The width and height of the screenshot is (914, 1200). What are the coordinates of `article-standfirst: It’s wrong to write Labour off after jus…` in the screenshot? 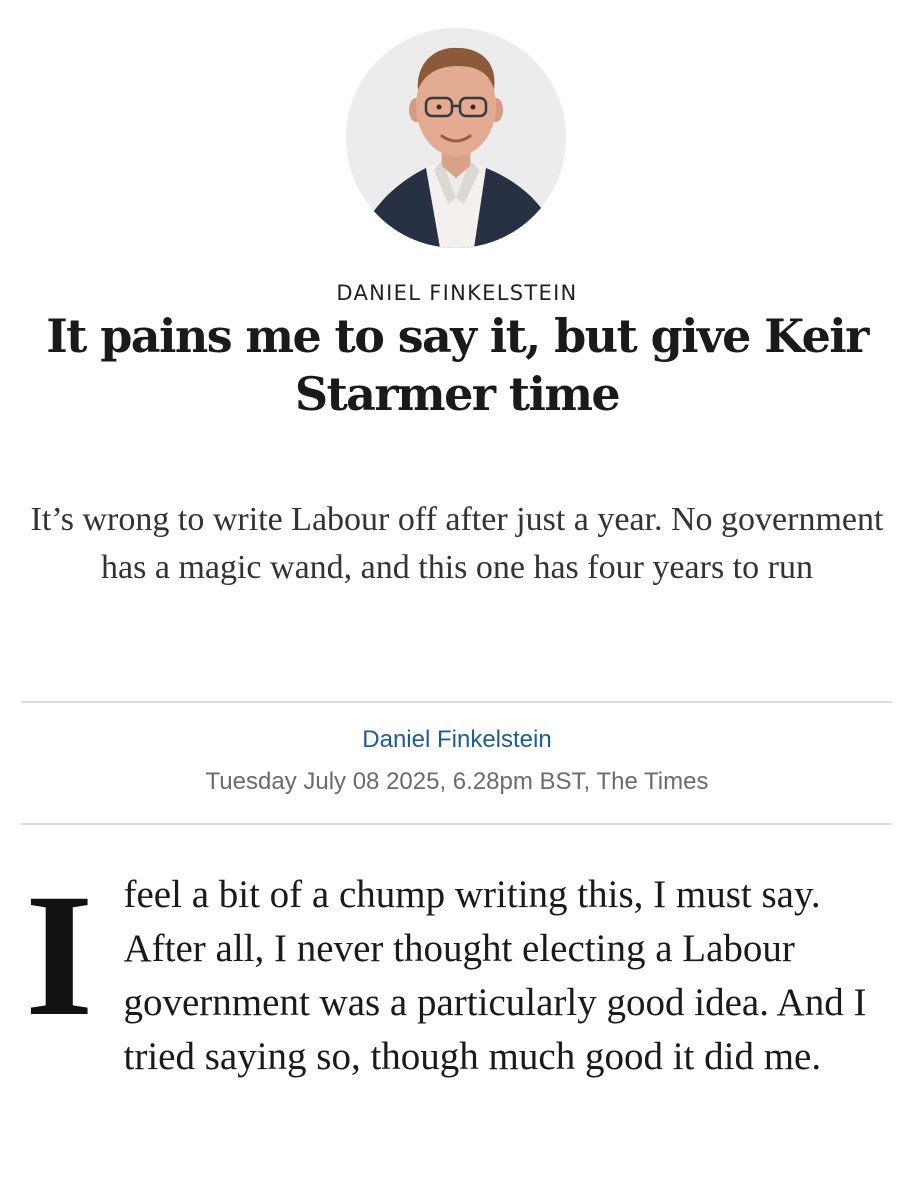 It's located at (457, 543).